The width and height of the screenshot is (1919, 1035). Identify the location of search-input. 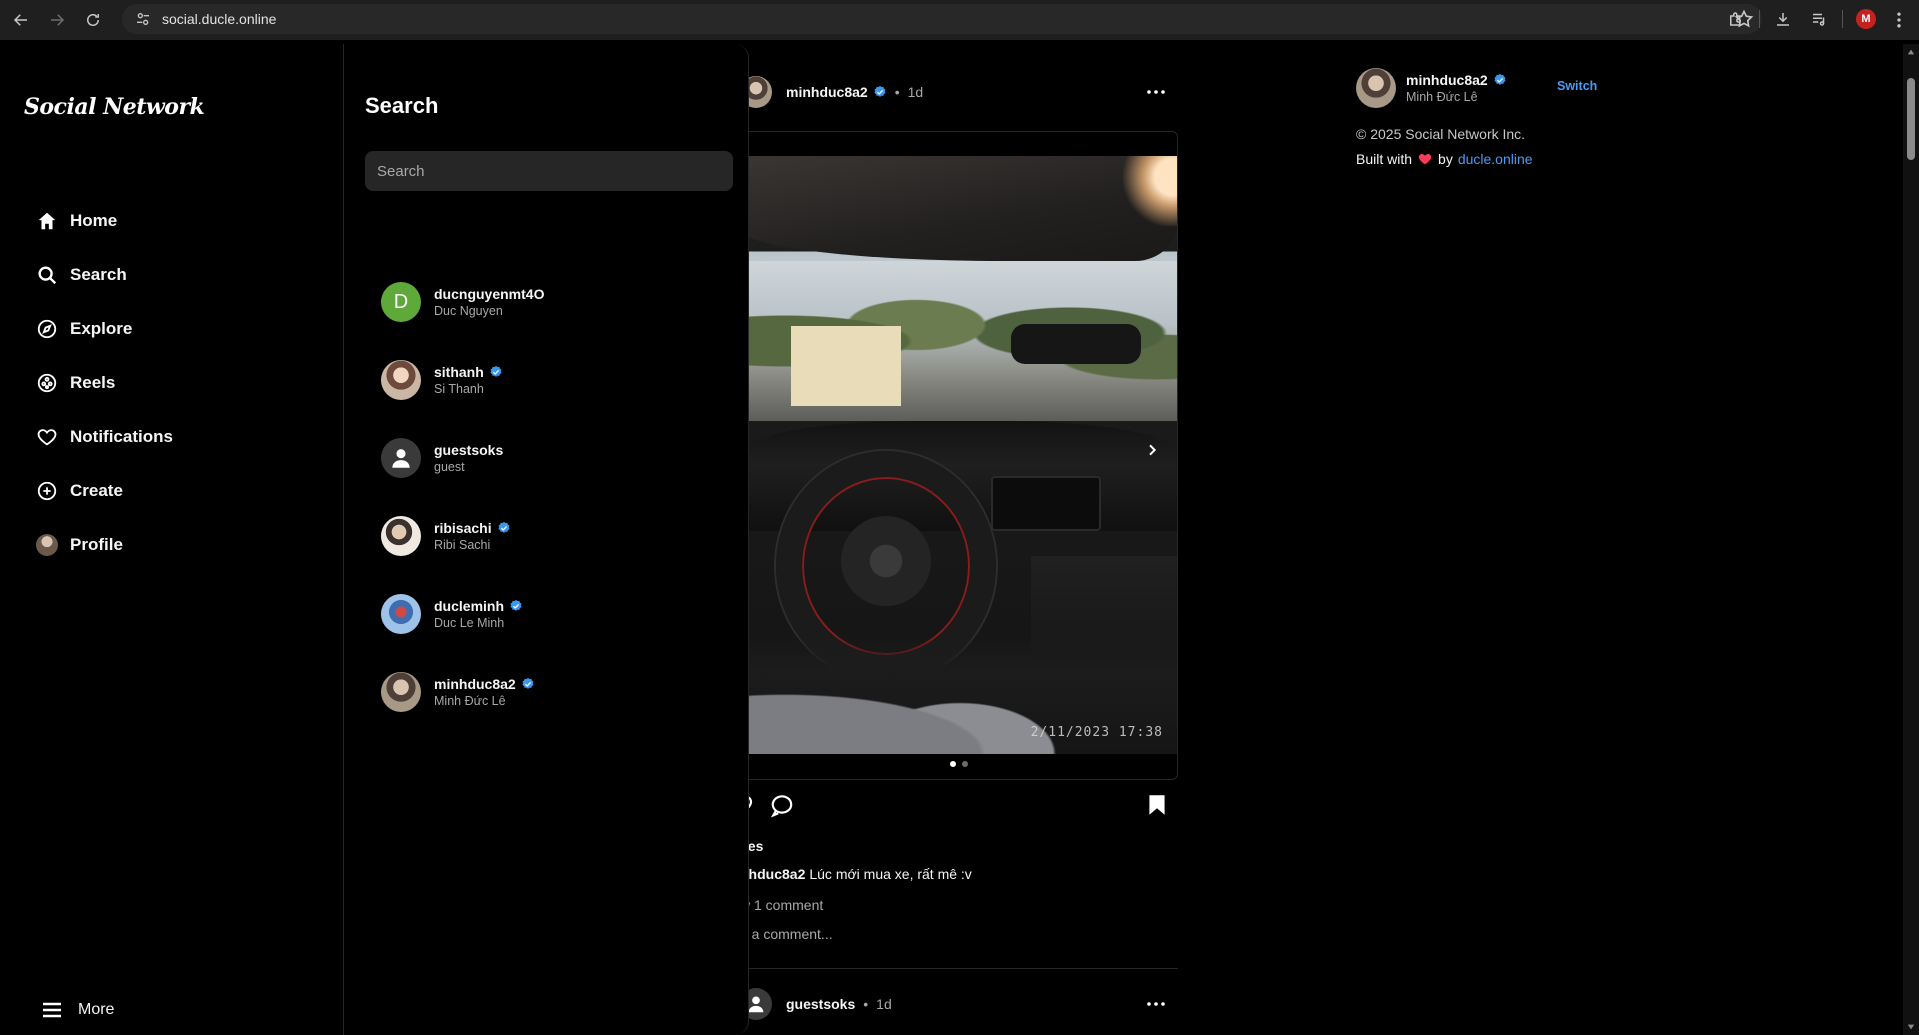
(549, 171).